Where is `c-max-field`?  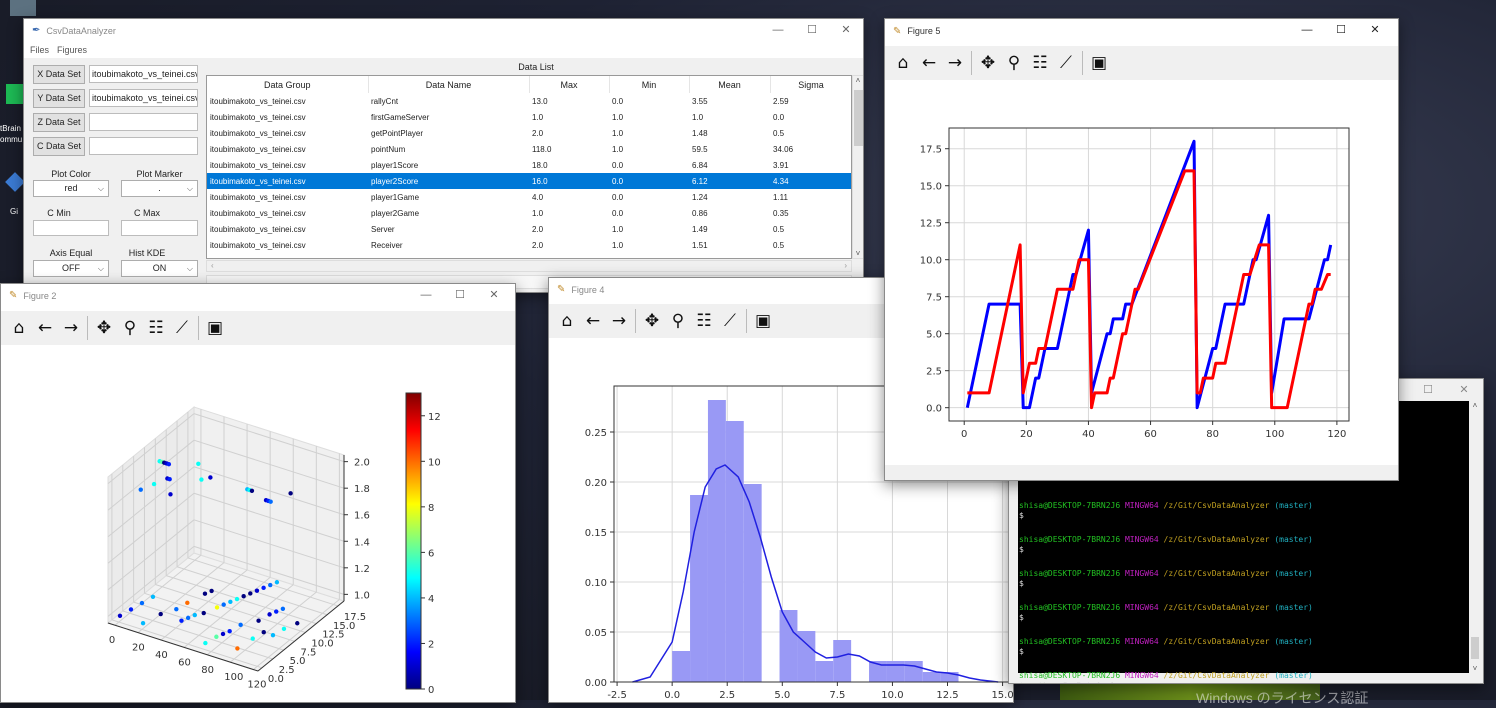
c-max-field is located at coordinates (159, 228).